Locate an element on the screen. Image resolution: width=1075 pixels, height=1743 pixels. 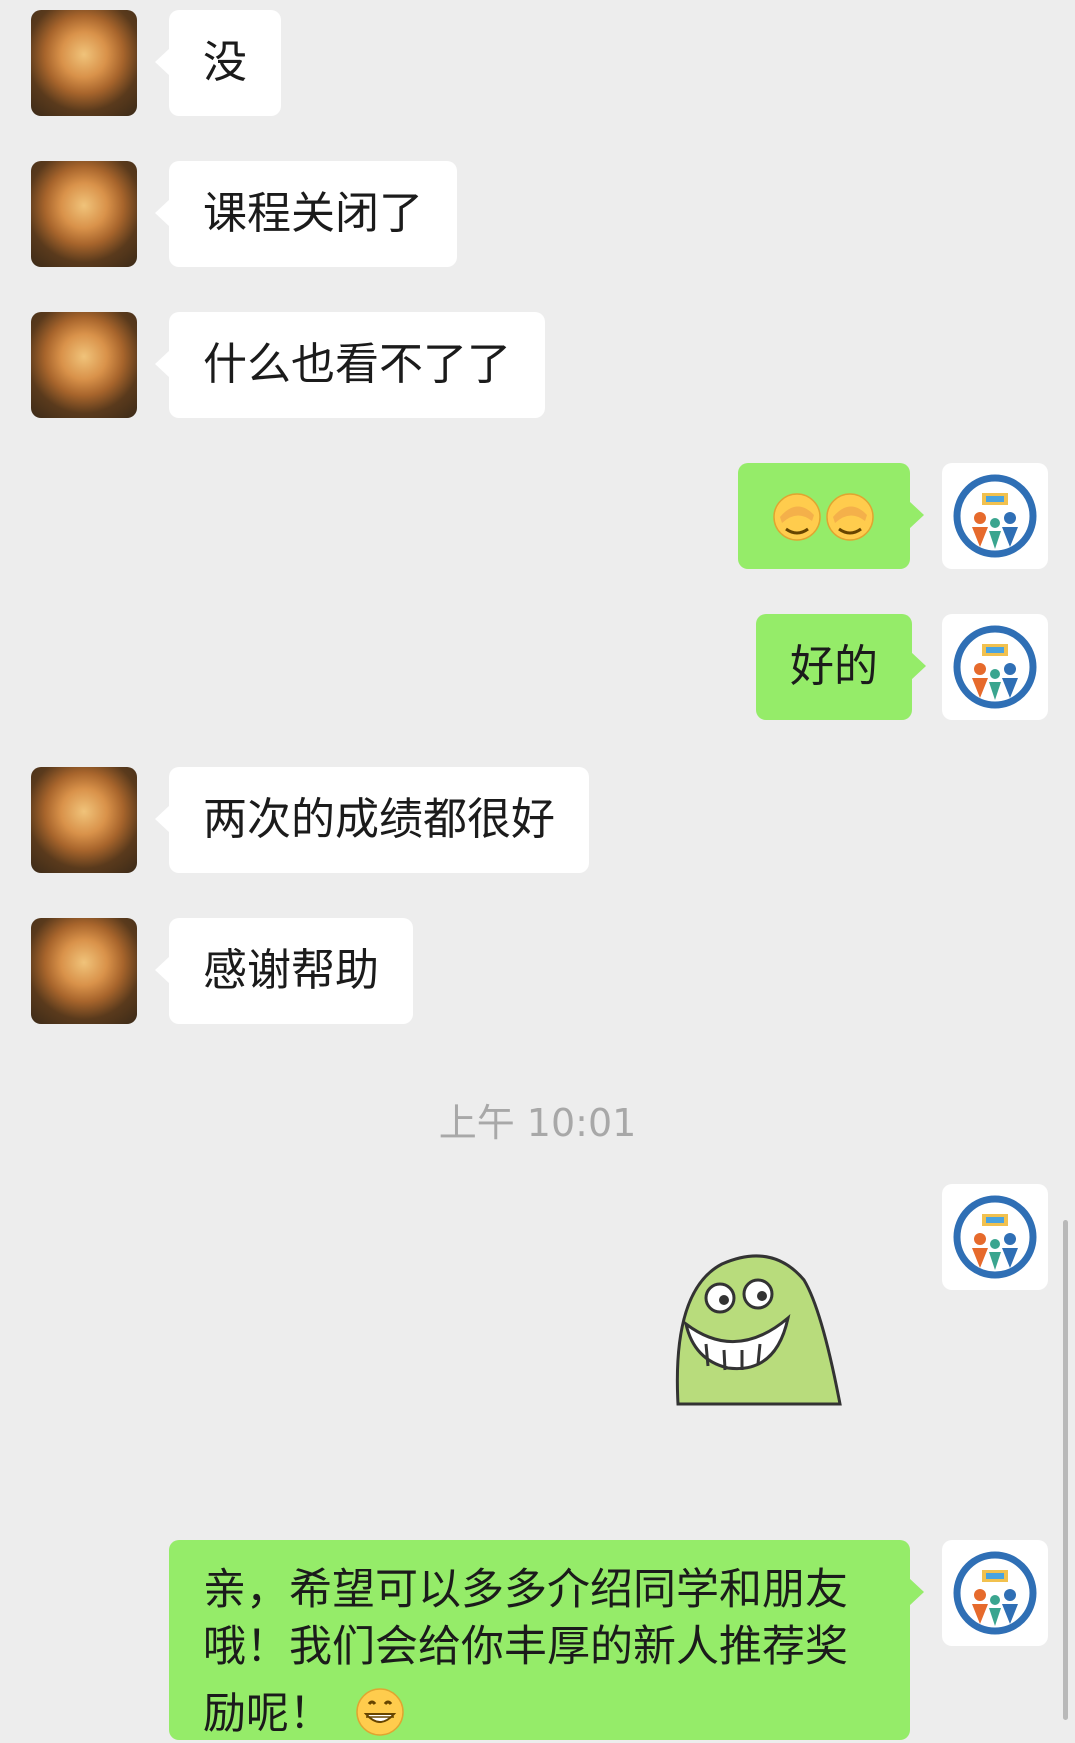
message-line-text: 励呢！ is located at coordinates (267, 1714).